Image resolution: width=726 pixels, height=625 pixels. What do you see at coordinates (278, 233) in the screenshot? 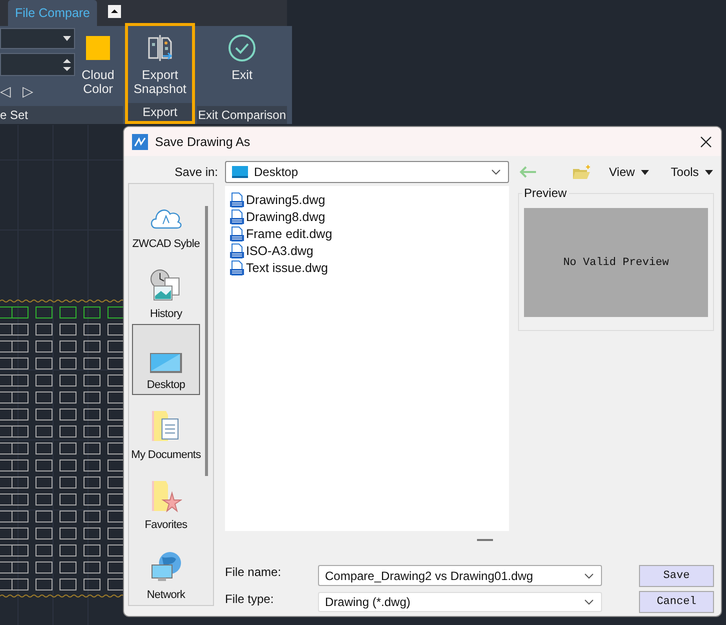
I see `file-item: Frame edit.dwg` at bounding box center [278, 233].